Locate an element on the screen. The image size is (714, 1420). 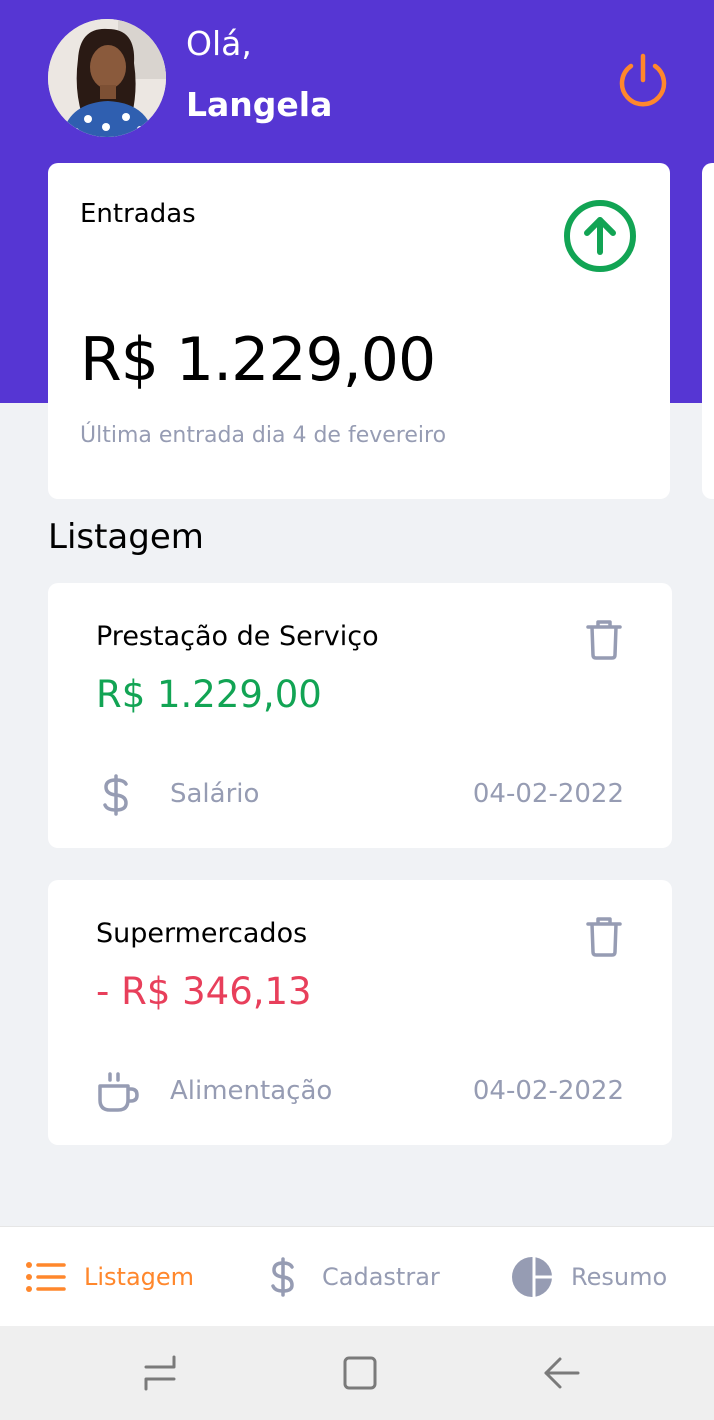
logout-button is located at coordinates (643, 81).